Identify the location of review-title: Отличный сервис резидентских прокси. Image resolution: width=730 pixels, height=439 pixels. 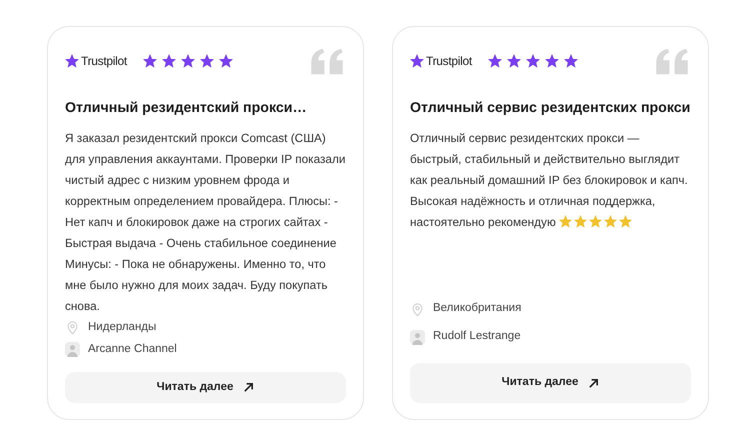
(550, 108).